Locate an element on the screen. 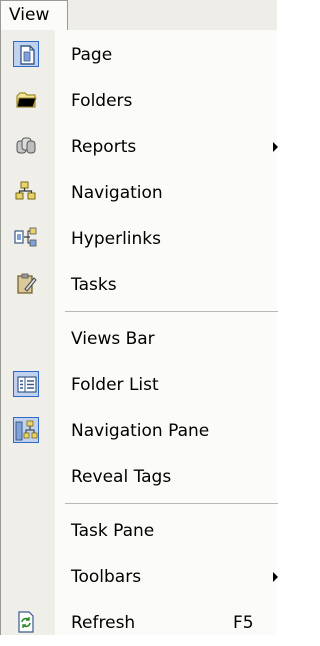 The width and height of the screenshot is (320, 646). tasks-icon is located at coordinates (26, 284).